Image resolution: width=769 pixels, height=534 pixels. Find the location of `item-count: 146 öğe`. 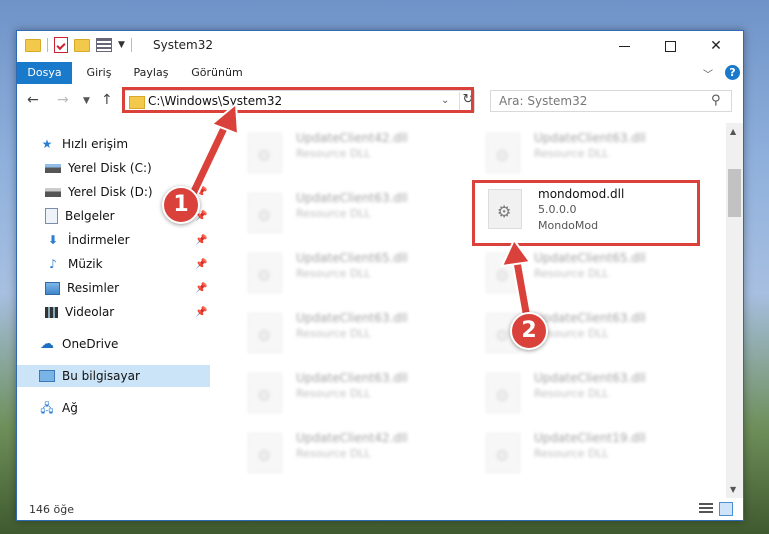

item-count: 146 öğe is located at coordinates (51, 509).